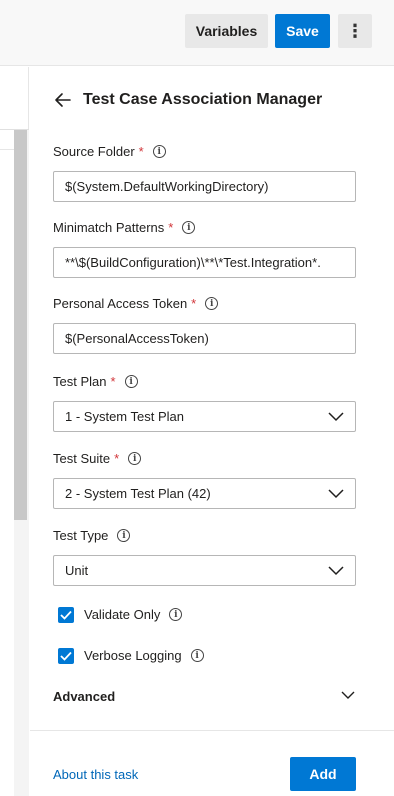  Describe the element at coordinates (94, 151) in the screenshot. I see `field-label: Source Folder` at that location.